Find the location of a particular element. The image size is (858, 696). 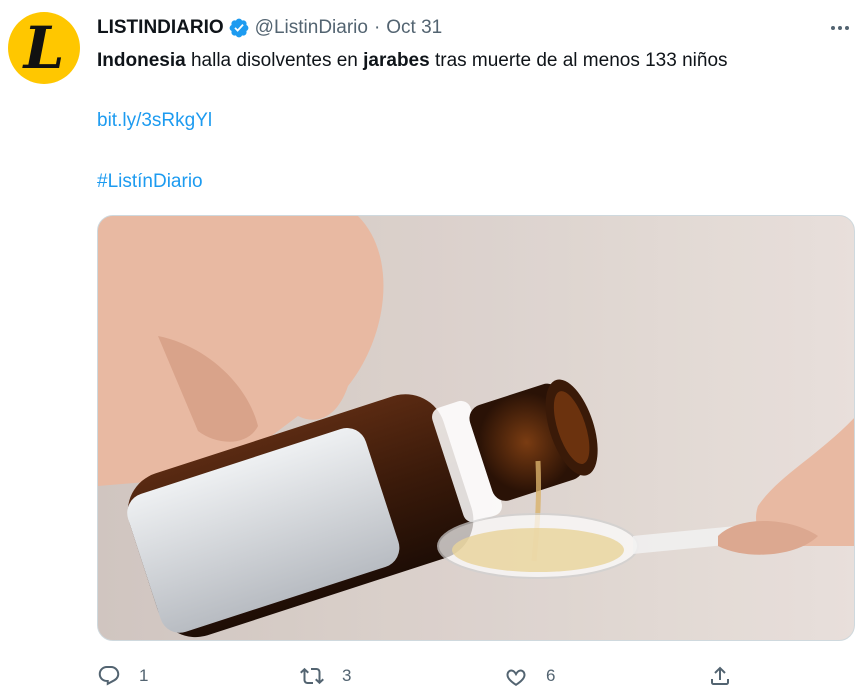

like-button: 6 is located at coordinates (529, 676).